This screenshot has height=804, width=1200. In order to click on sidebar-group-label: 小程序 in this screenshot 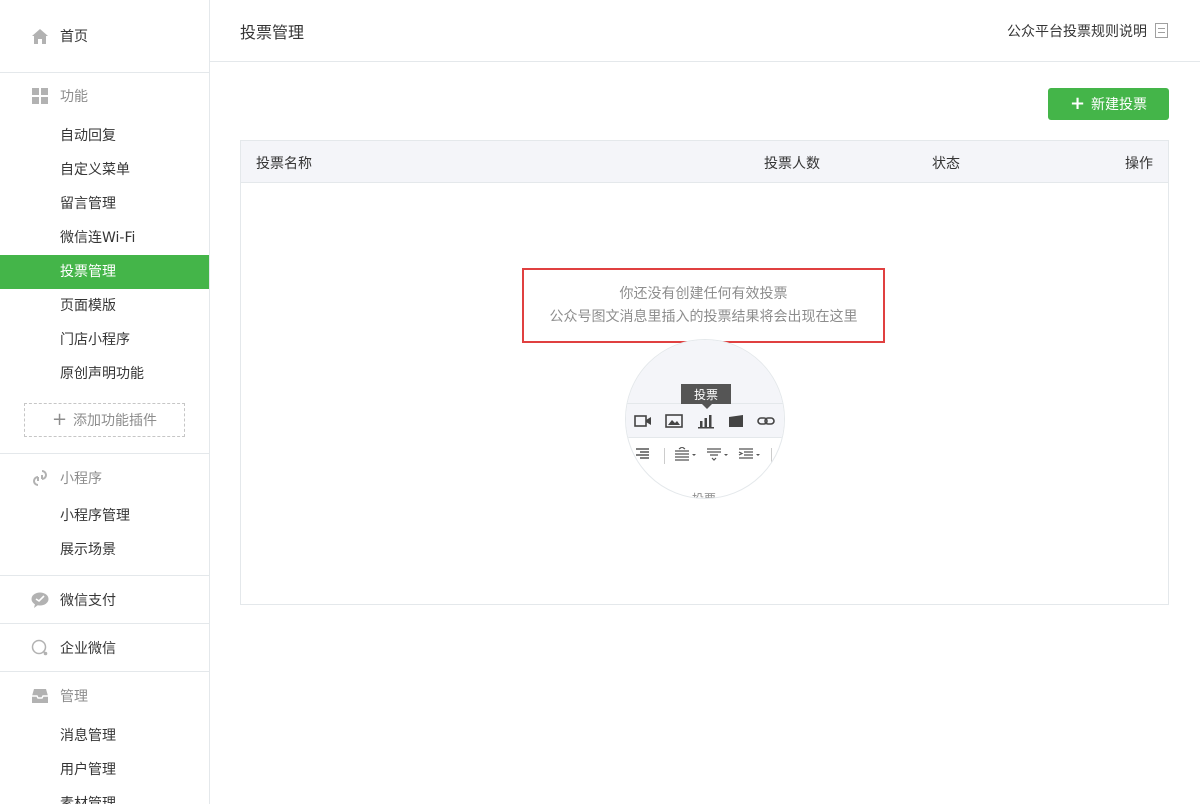, I will do `click(81, 479)`.